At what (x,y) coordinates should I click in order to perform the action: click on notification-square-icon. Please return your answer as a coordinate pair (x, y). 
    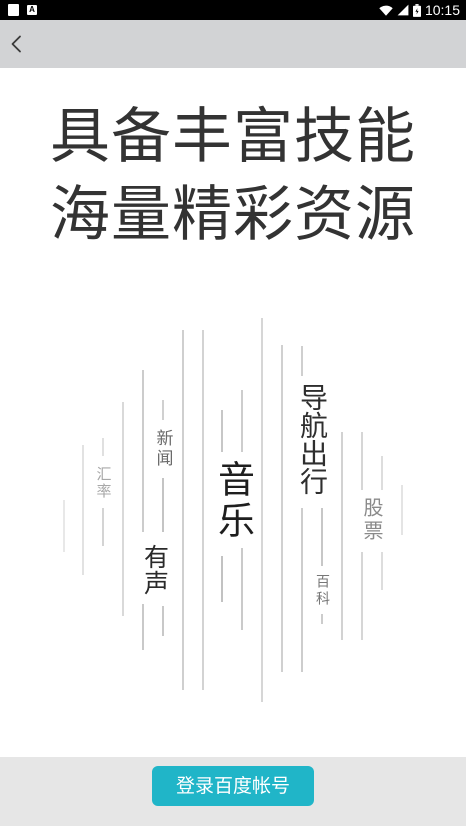
    Looking at the image, I should click on (13, 10).